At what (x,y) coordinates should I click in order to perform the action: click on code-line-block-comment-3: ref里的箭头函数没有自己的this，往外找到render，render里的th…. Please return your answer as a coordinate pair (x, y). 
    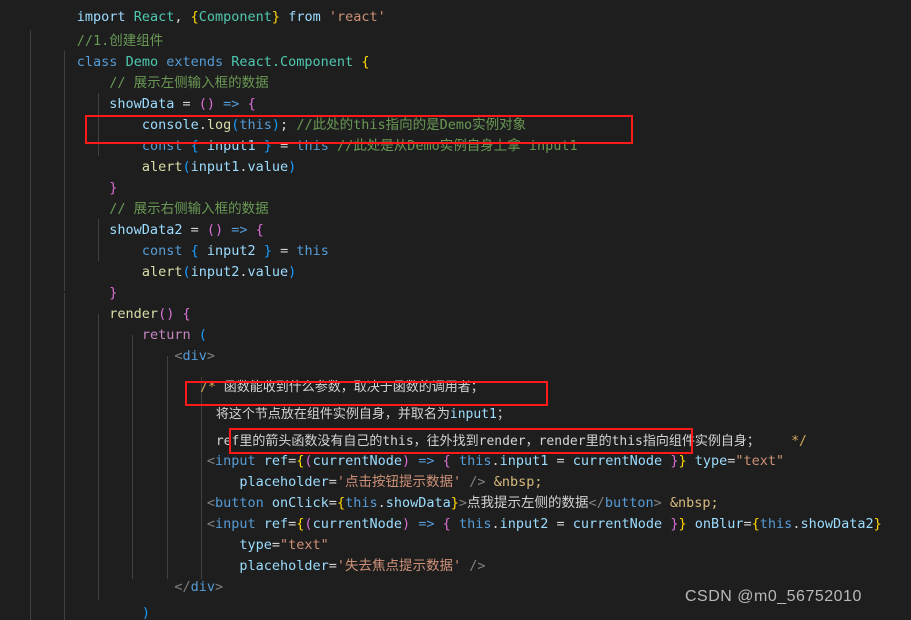
    Looking at the image, I should click on (464, 429).